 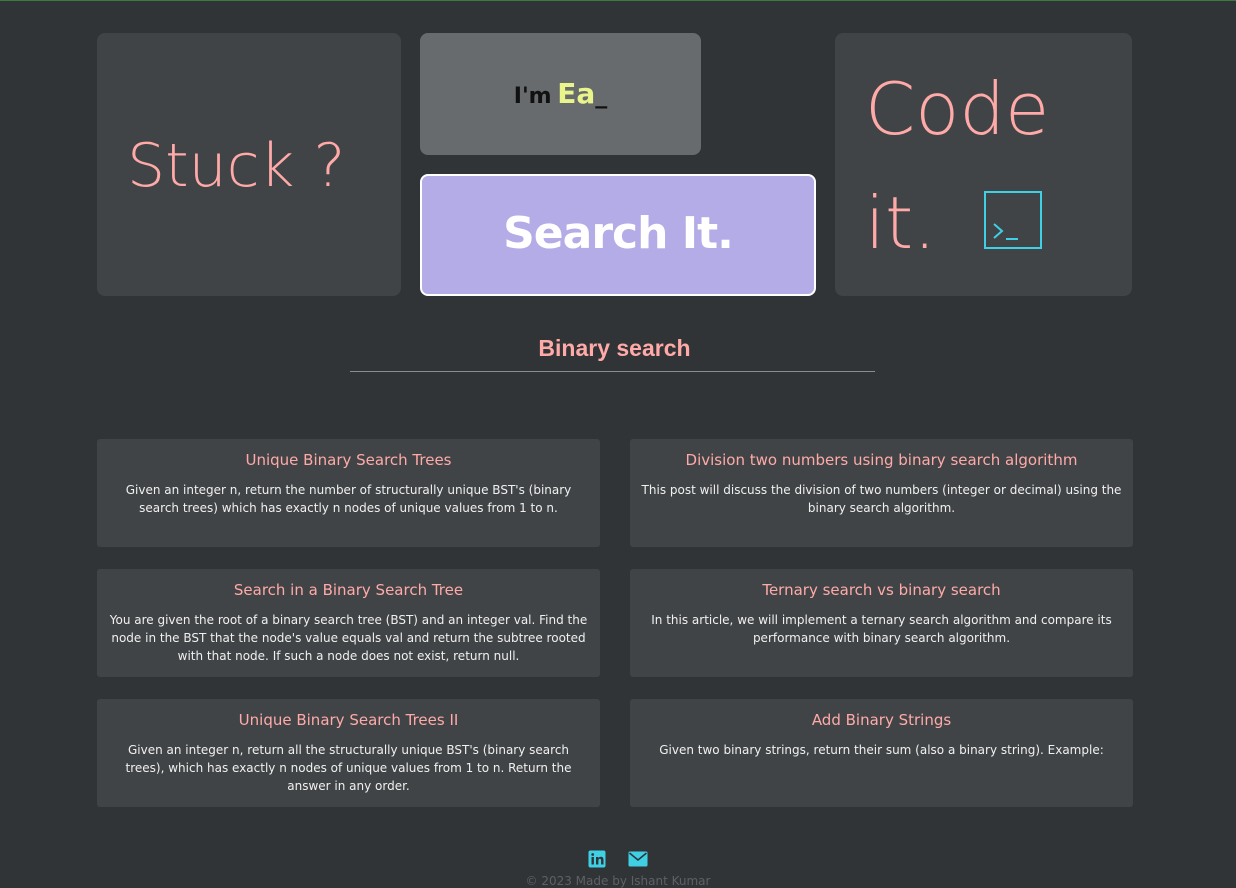 What do you see at coordinates (601, 95) in the screenshot?
I see `typewriter-cursor: _` at bounding box center [601, 95].